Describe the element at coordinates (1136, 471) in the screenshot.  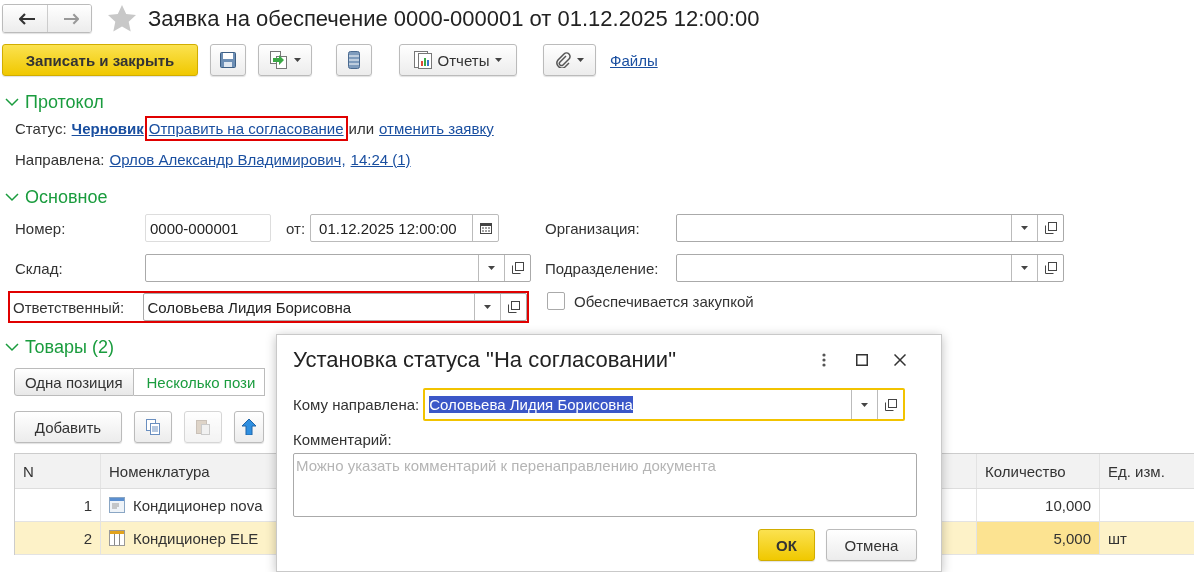
I see `column-header: Ед. изм.` at that location.